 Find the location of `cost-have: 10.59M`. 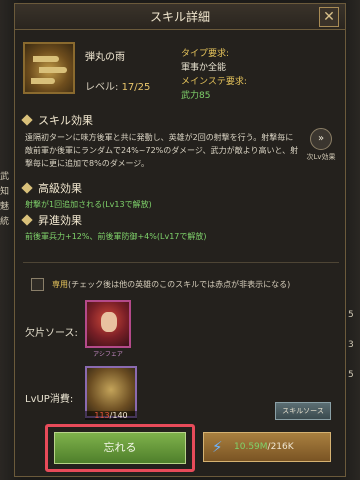

cost-have: 10.59M is located at coordinates (251, 447).